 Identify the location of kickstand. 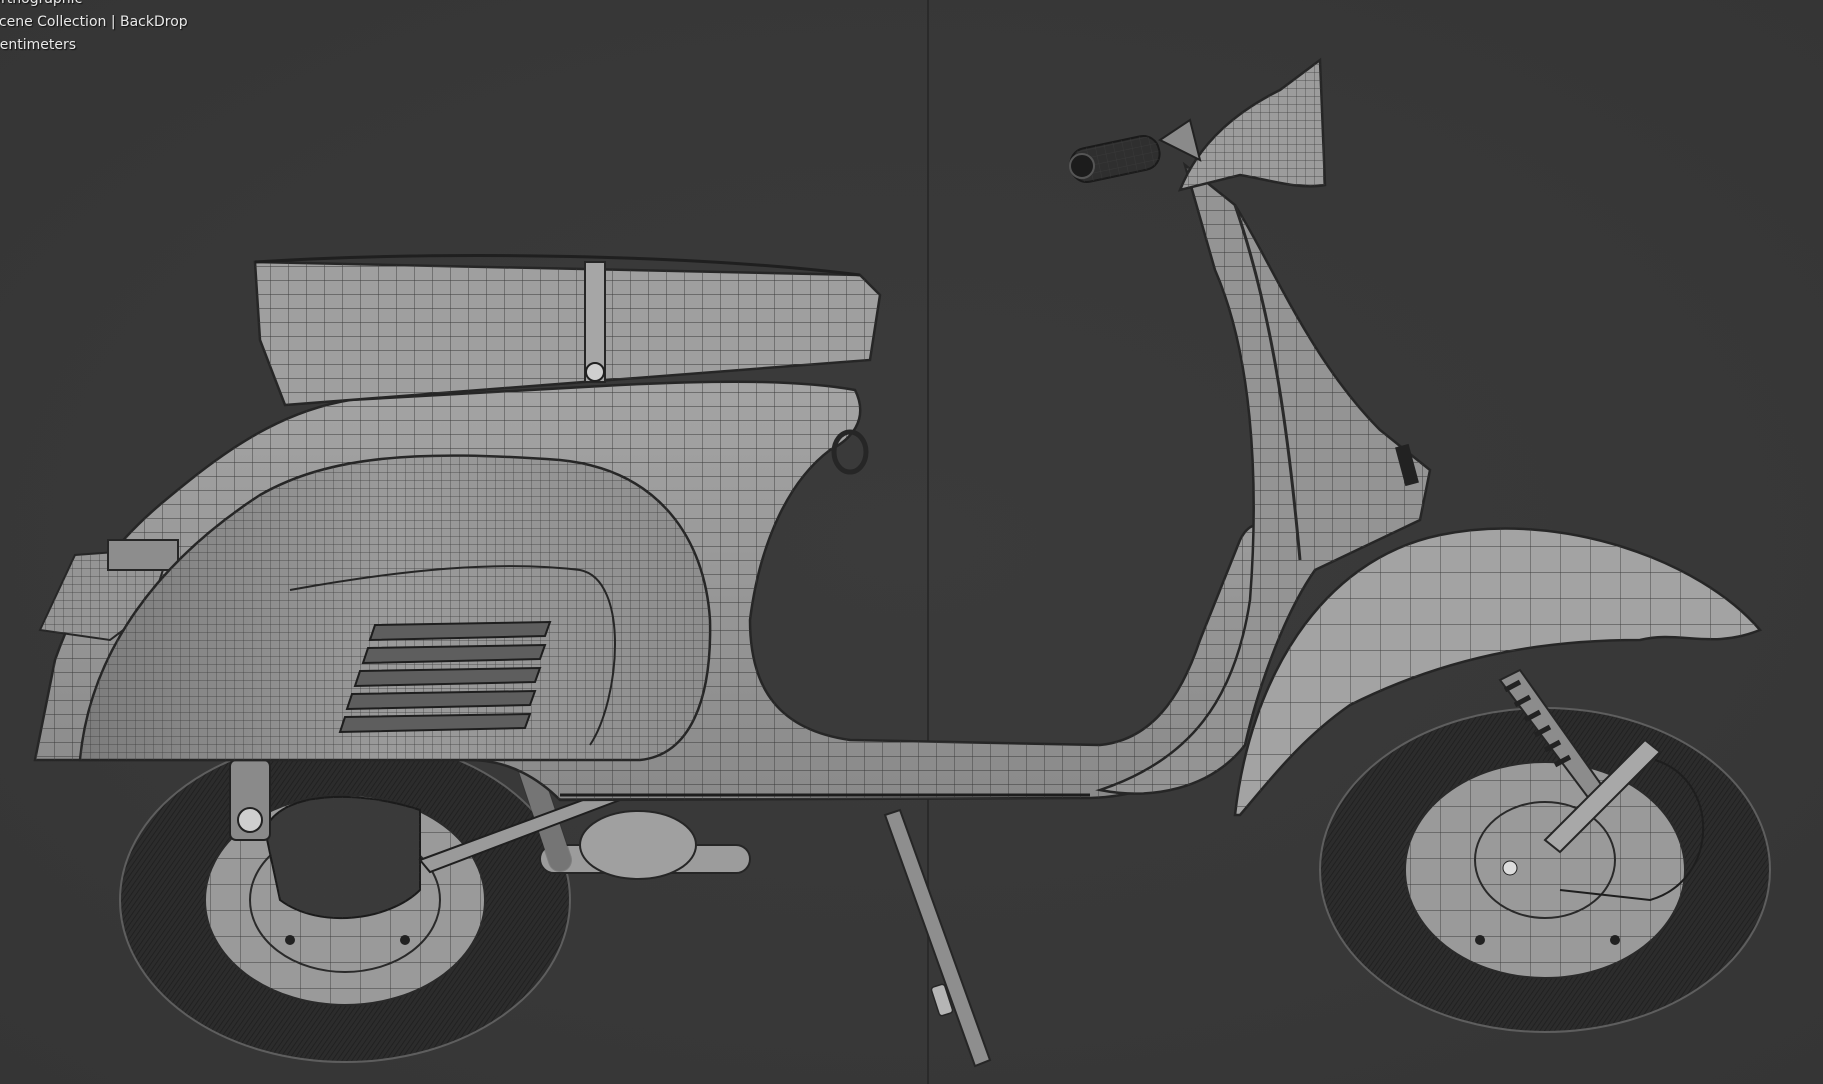
(937, 938).